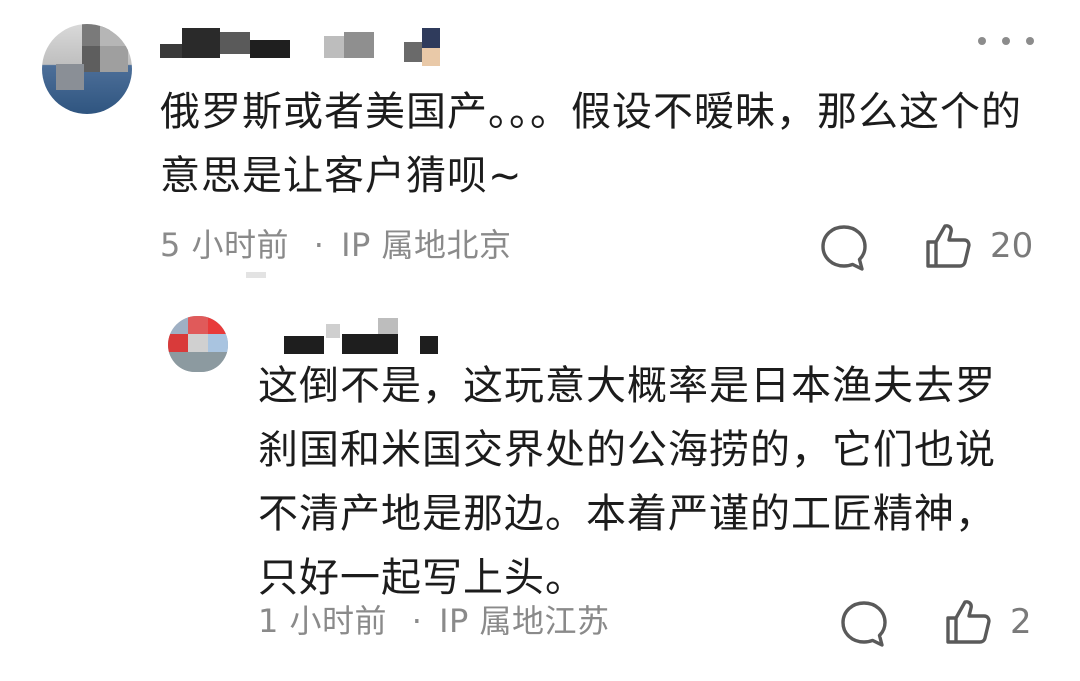 The width and height of the screenshot is (1080, 681). Describe the element at coordinates (426, 245) in the screenshot. I see `comment-location: IP 属地北京` at that location.